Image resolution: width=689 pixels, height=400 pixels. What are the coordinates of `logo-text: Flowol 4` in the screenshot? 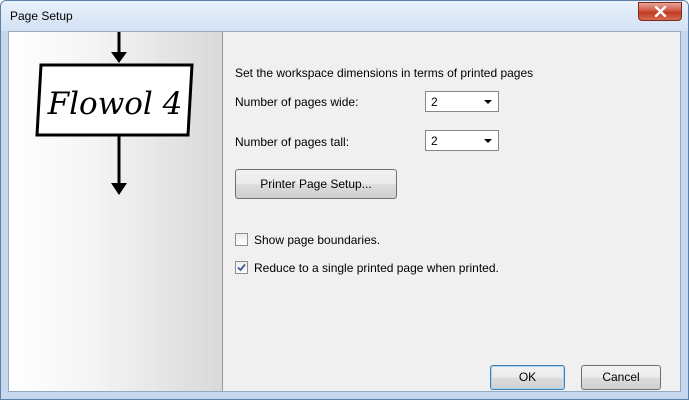 It's located at (115, 104).